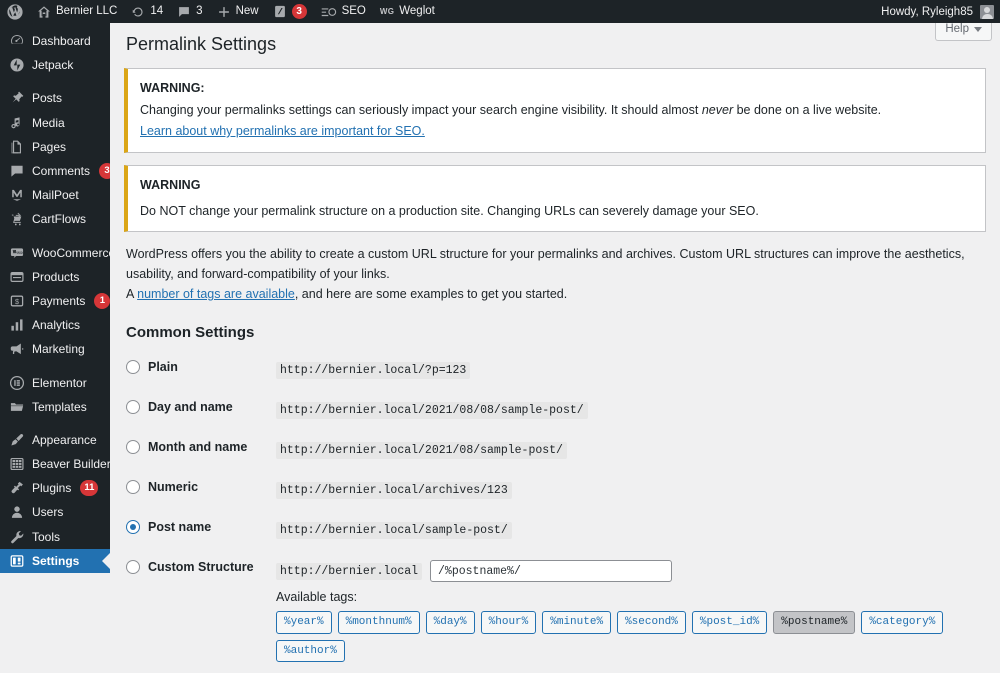 Image resolution: width=1000 pixels, height=673 pixels. I want to click on custom-structure-input, so click(551, 571).